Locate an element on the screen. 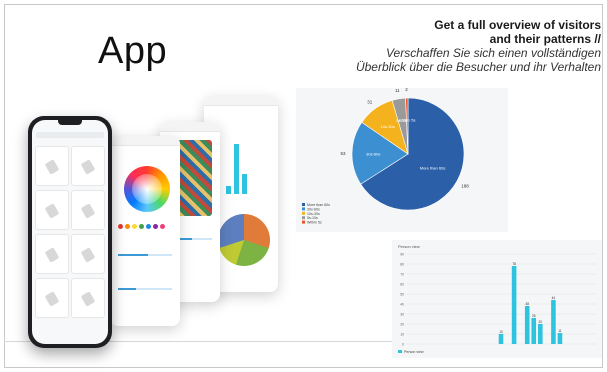 Image resolution: width=607 pixels, height=372 pixels. color-wheel is located at coordinates (147, 189).